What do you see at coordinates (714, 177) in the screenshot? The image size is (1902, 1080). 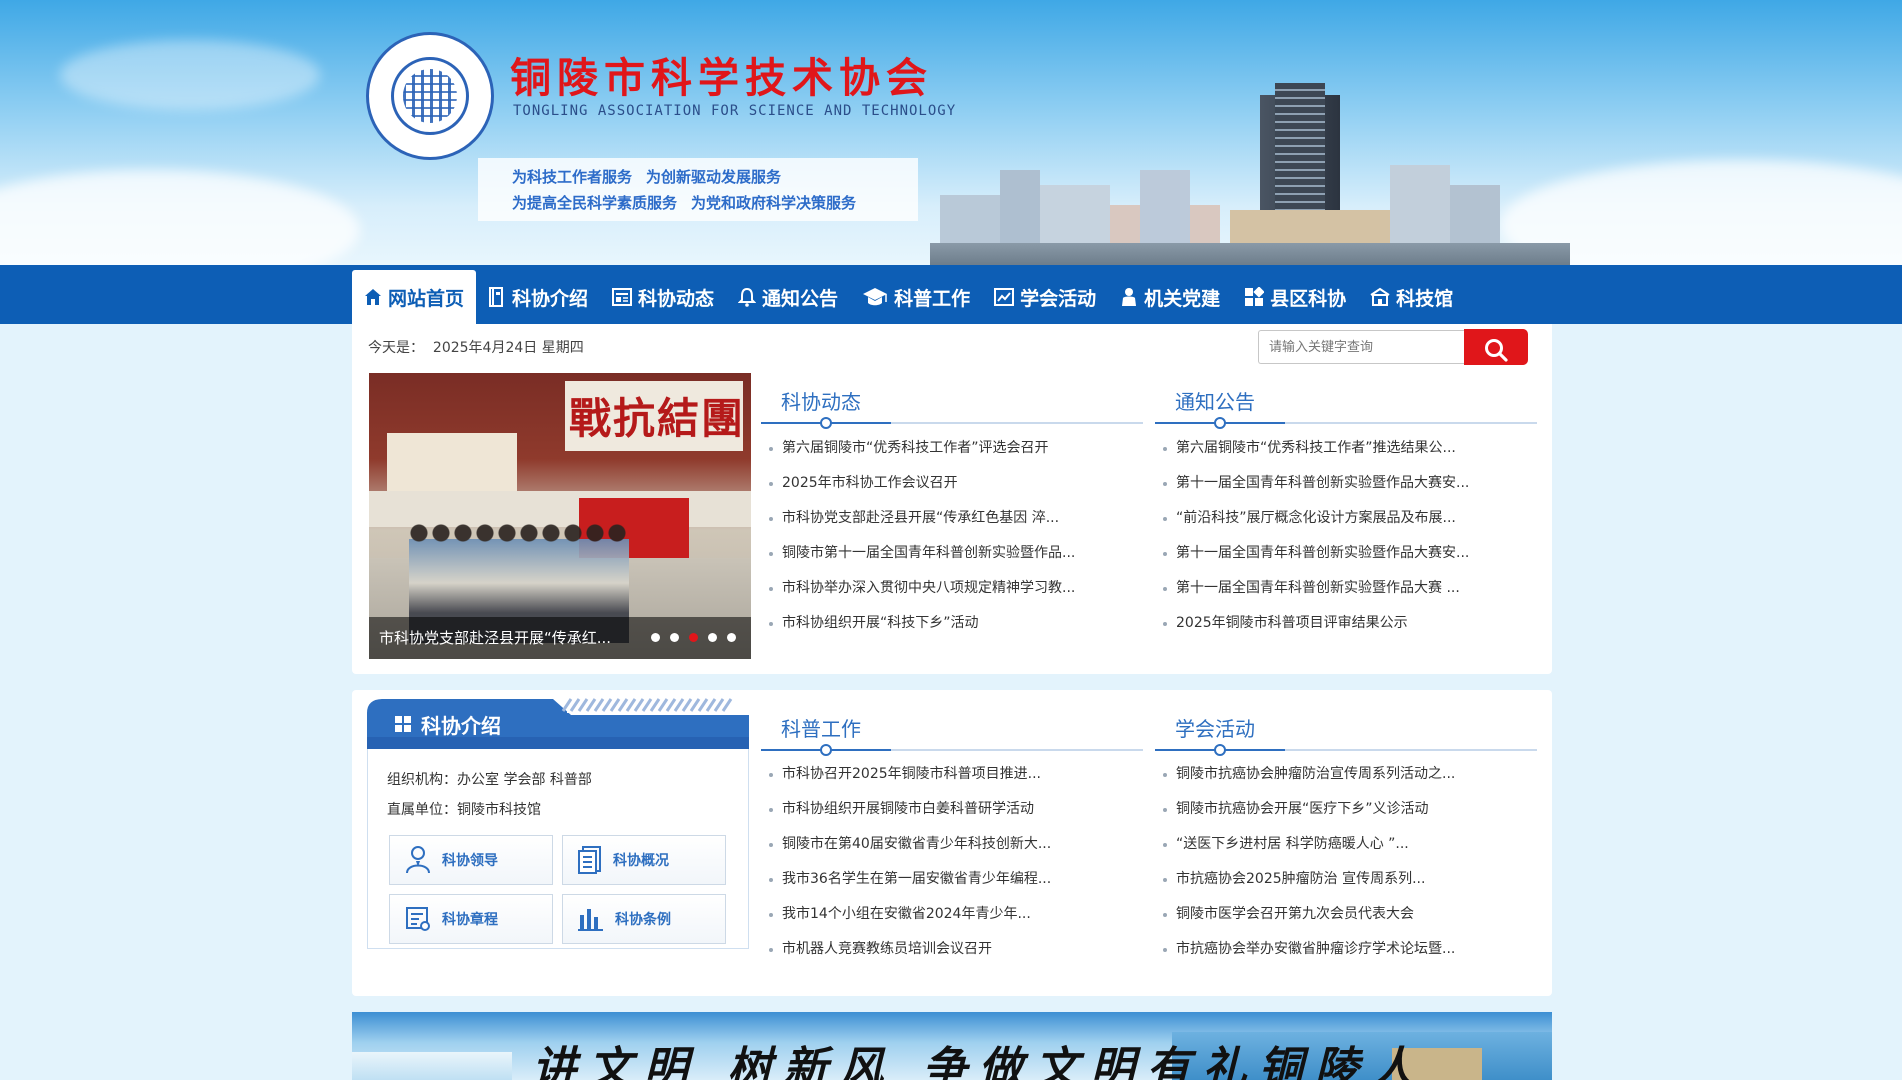 I see `slogan: 为创新驱动发展服务` at bounding box center [714, 177].